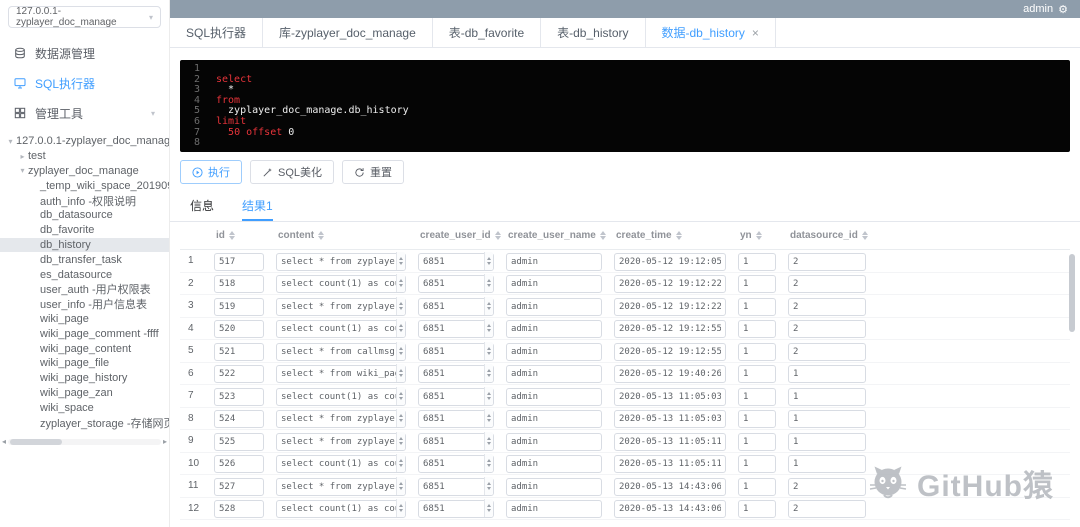 The width and height of the screenshot is (1080, 527). I want to click on result-tab-: 信息, so click(202, 206).